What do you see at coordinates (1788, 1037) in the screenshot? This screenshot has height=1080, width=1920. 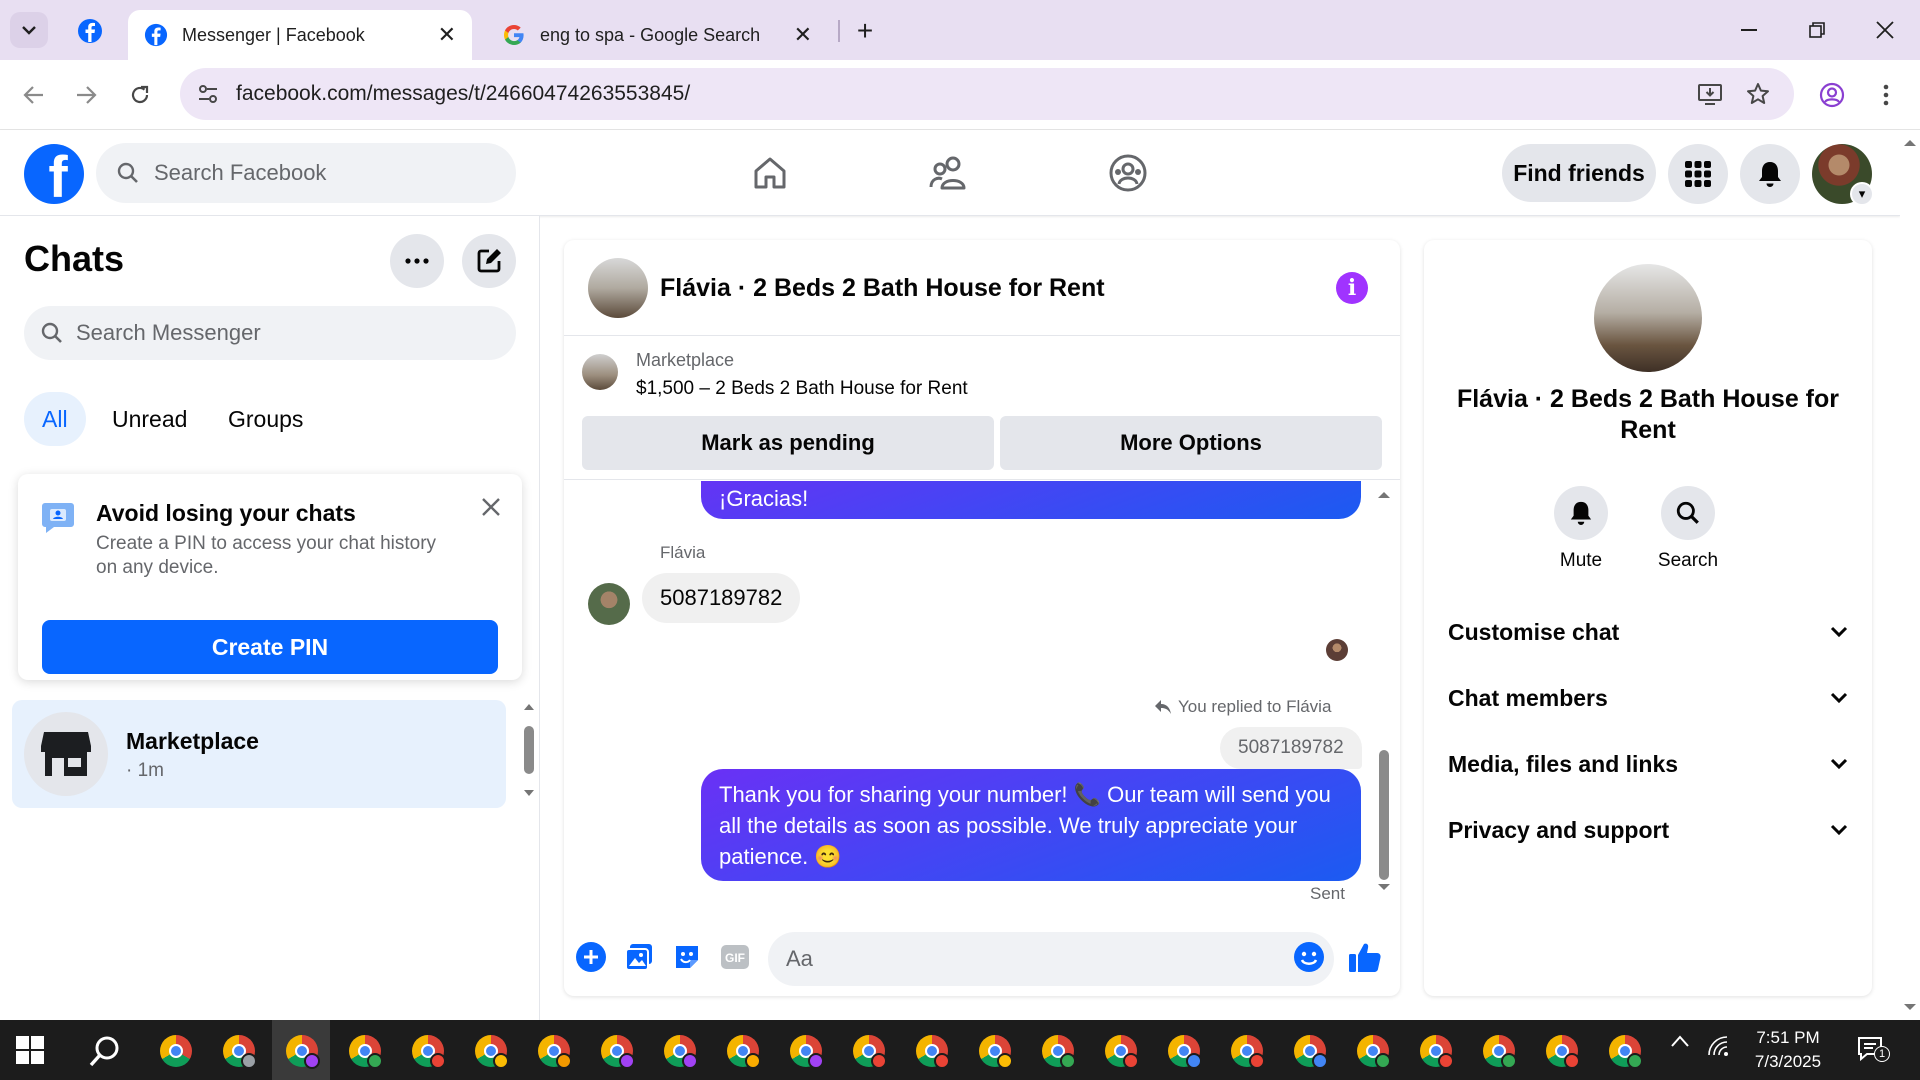 I see `clock-time: 7:51 PM` at bounding box center [1788, 1037].